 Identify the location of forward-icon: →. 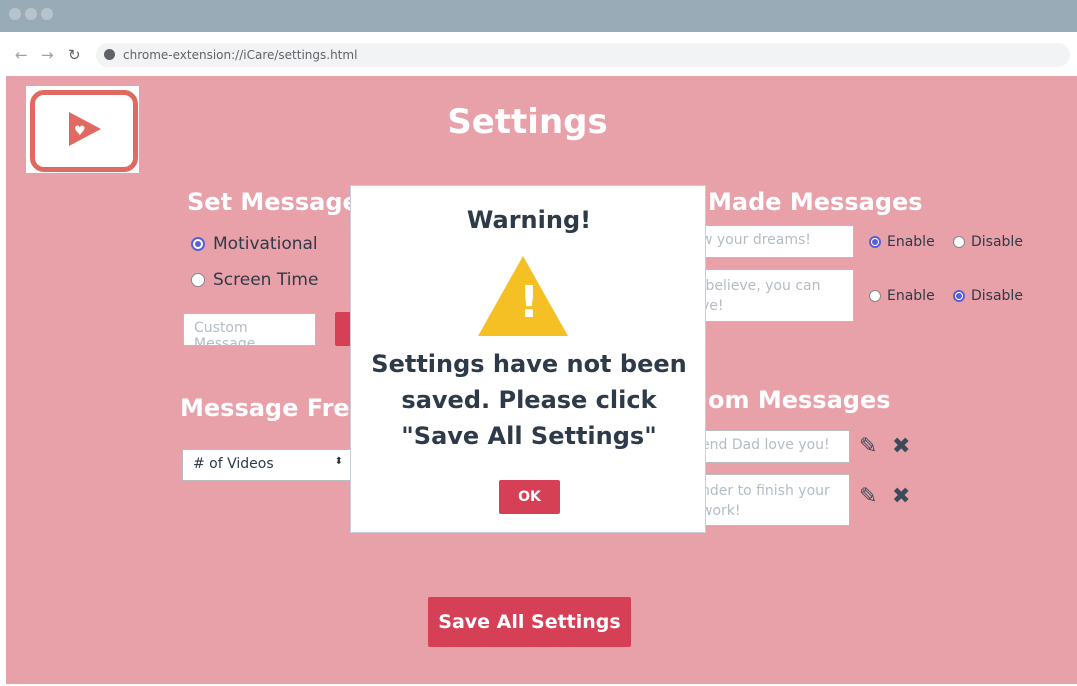
(47, 55).